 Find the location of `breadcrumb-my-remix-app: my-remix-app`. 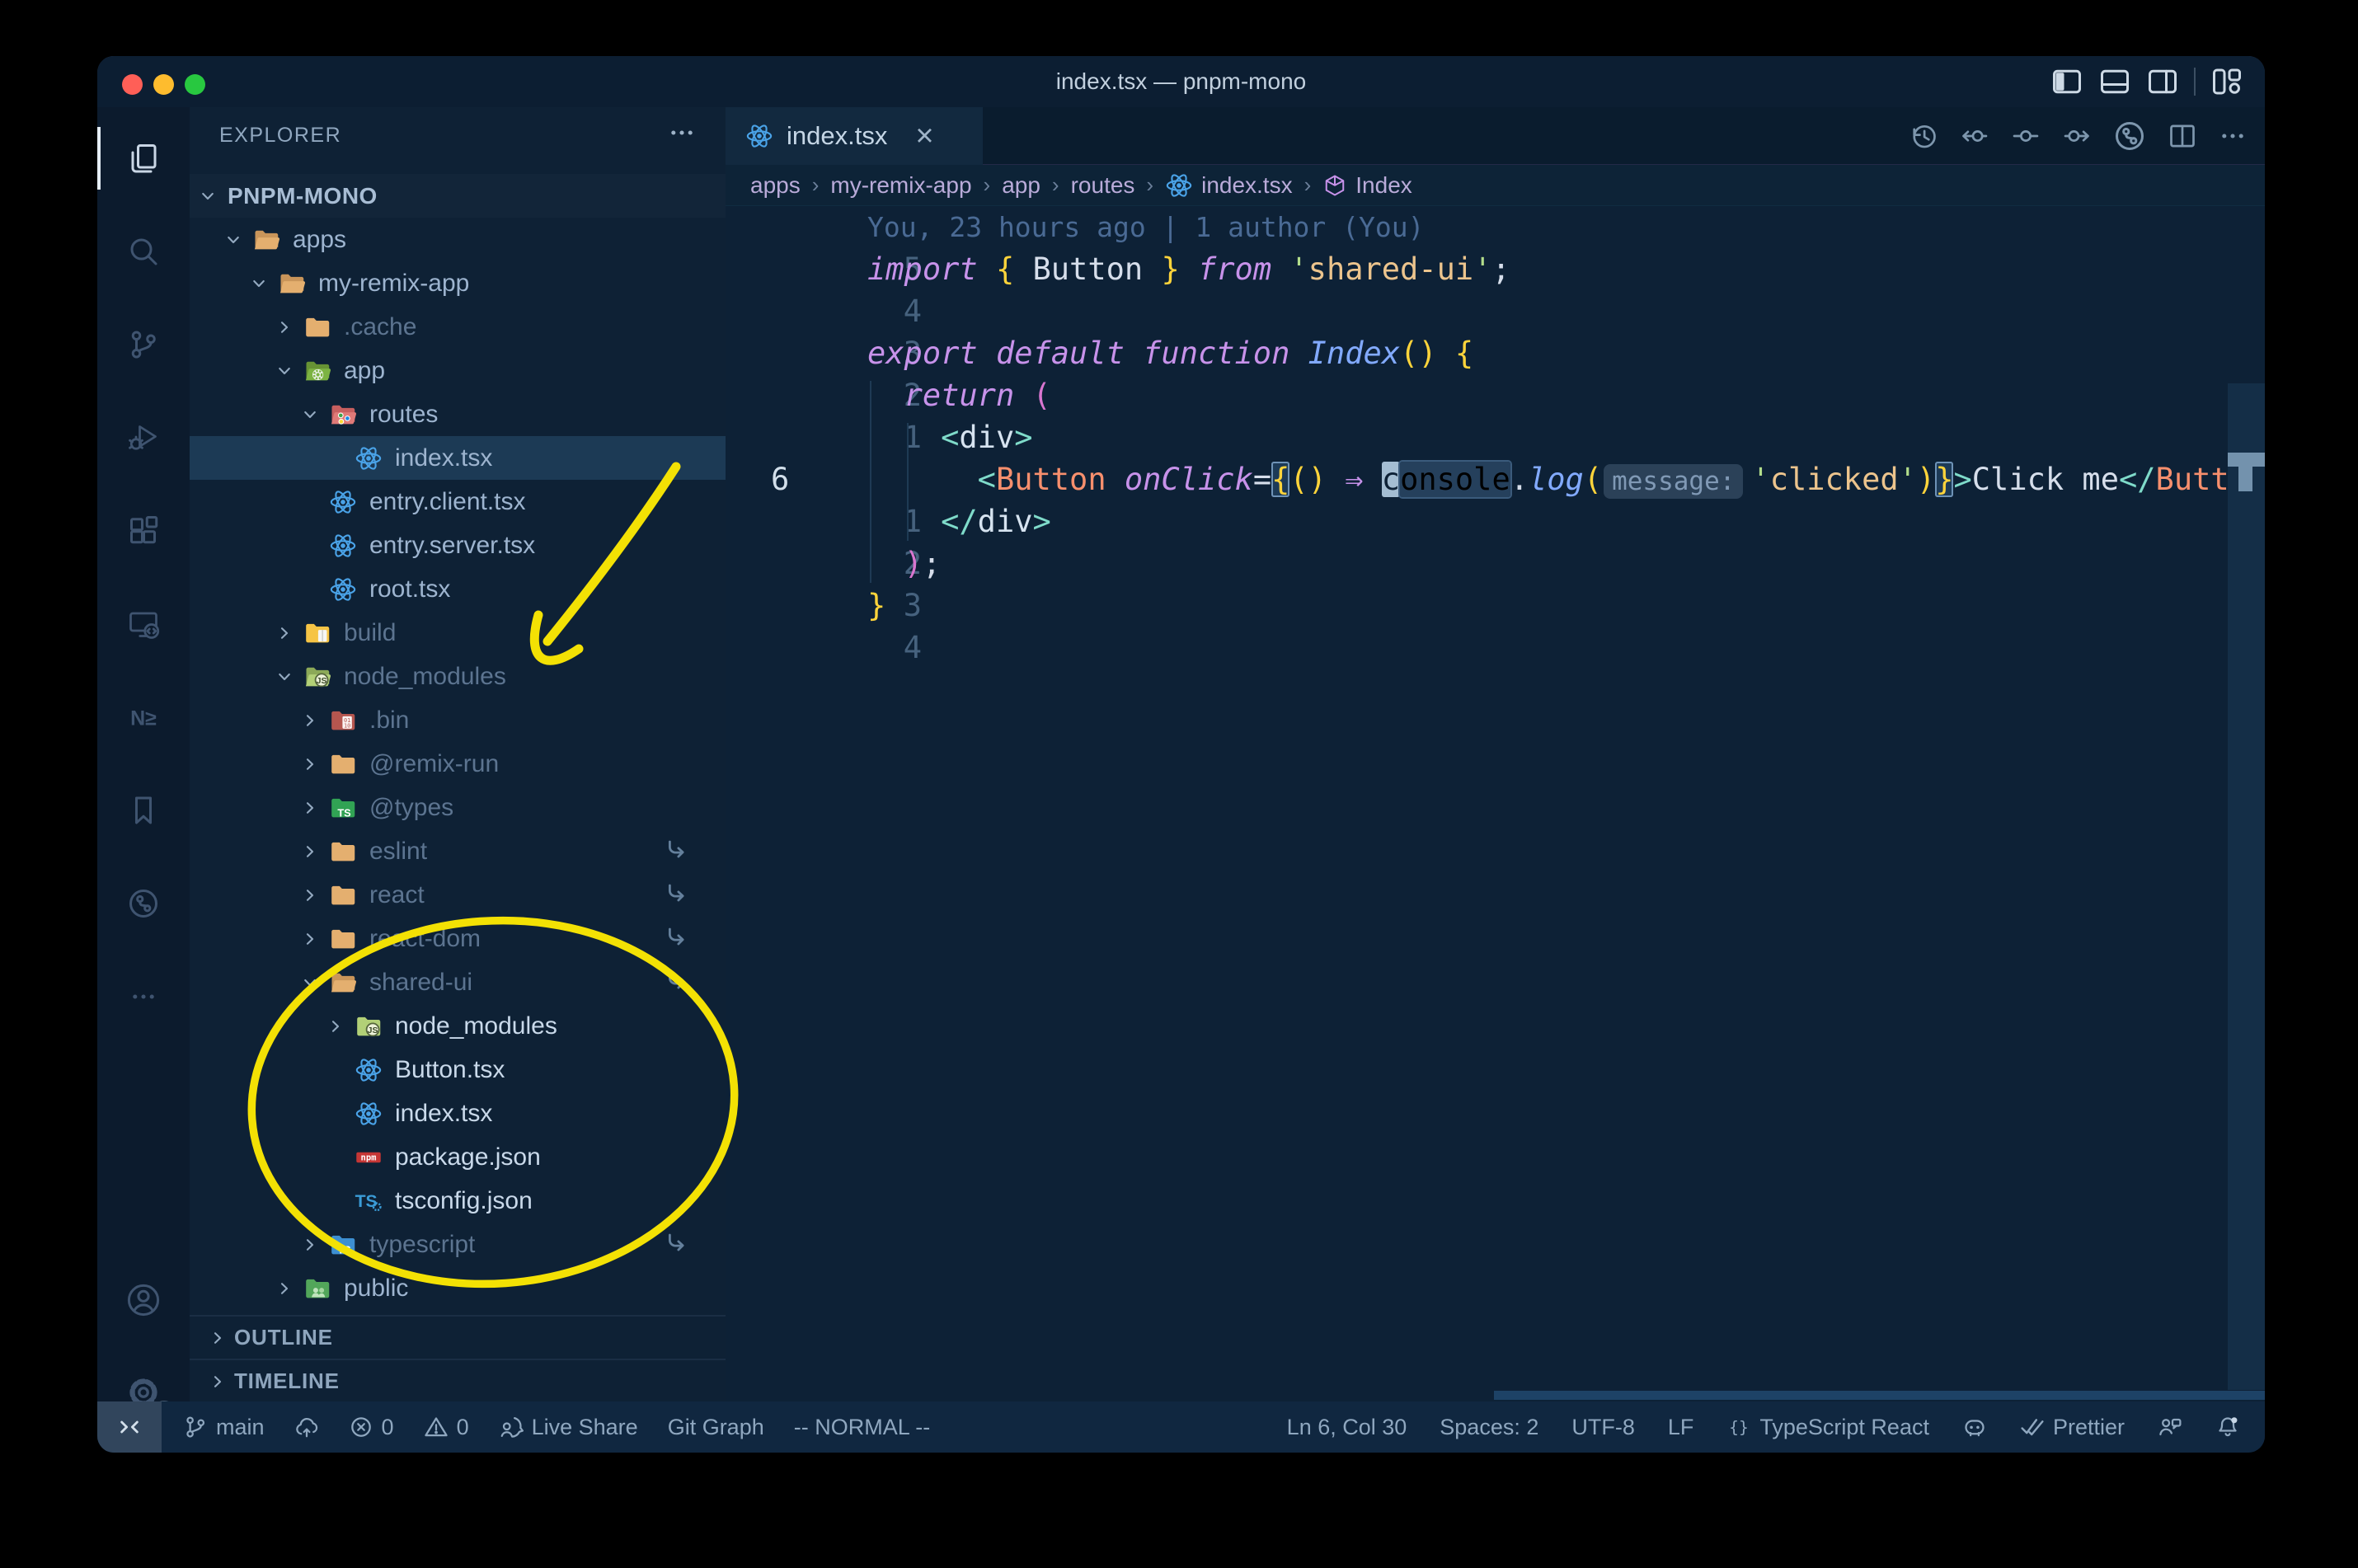

breadcrumb-my-remix-app: my-remix-app is located at coordinates (901, 185).